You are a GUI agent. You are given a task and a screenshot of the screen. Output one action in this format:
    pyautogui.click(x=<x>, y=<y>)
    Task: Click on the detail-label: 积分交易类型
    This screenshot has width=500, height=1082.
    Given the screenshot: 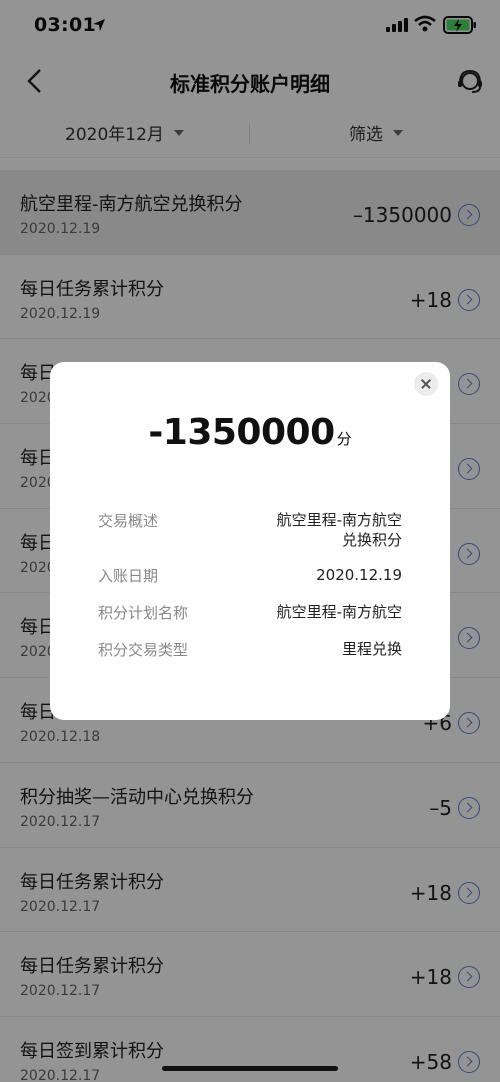 What is the action you would take?
    pyautogui.click(x=143, y=650)
    